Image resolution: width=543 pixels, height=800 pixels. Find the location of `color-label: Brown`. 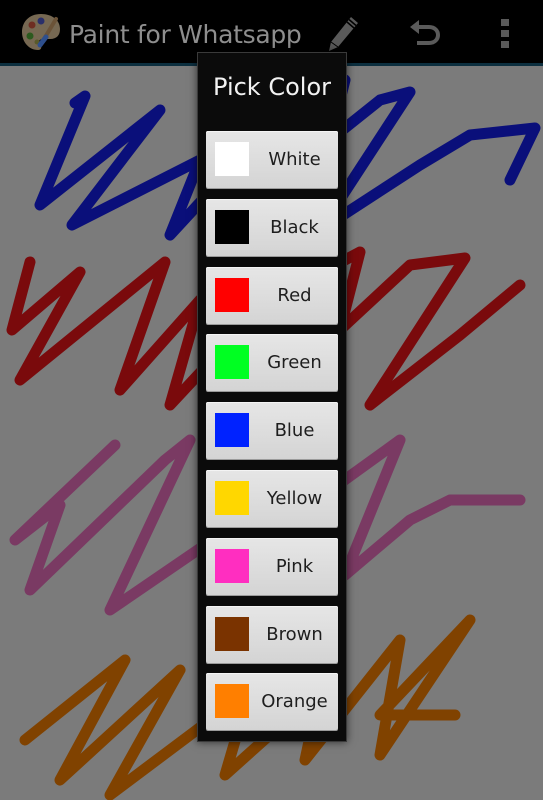

color-label: Brown is located at coordinates (294, 634).